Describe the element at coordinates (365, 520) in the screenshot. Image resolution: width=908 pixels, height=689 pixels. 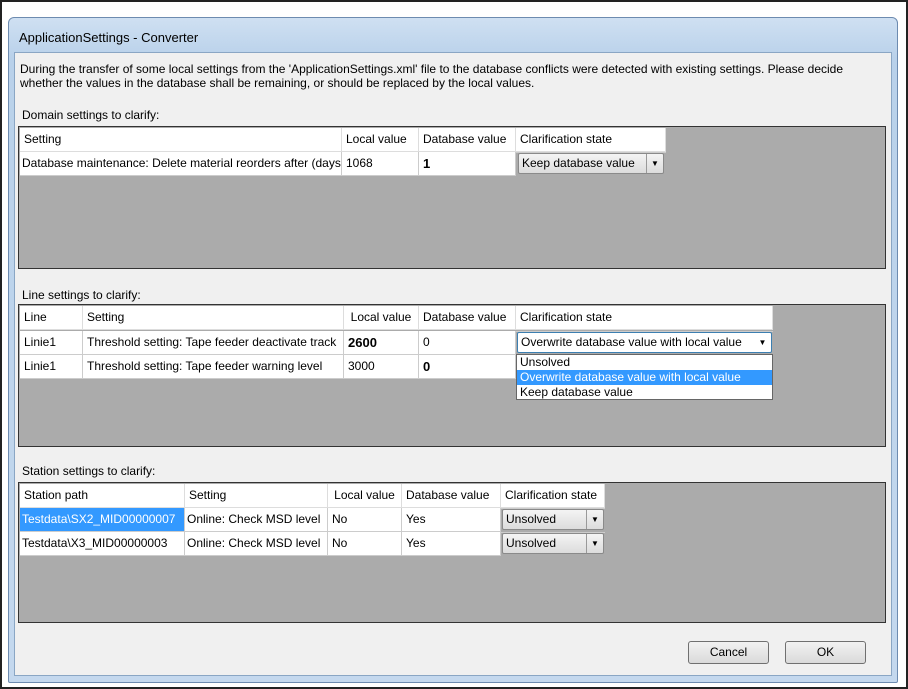
I see `station-row1-local: No` at that location.